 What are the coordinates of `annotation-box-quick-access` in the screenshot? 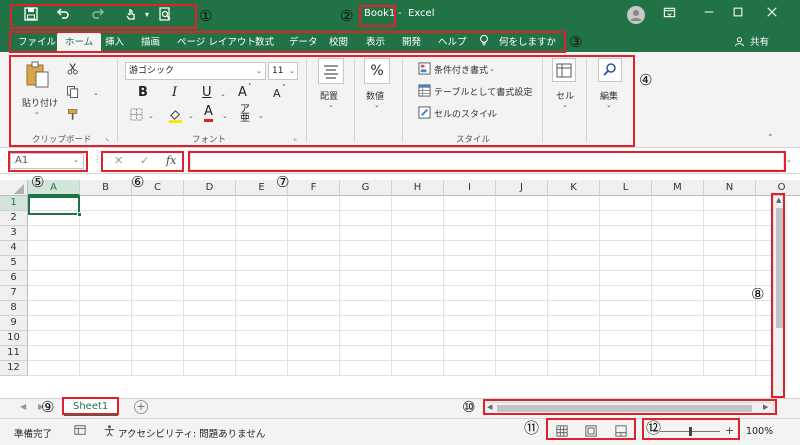 It's located at (103, 16).